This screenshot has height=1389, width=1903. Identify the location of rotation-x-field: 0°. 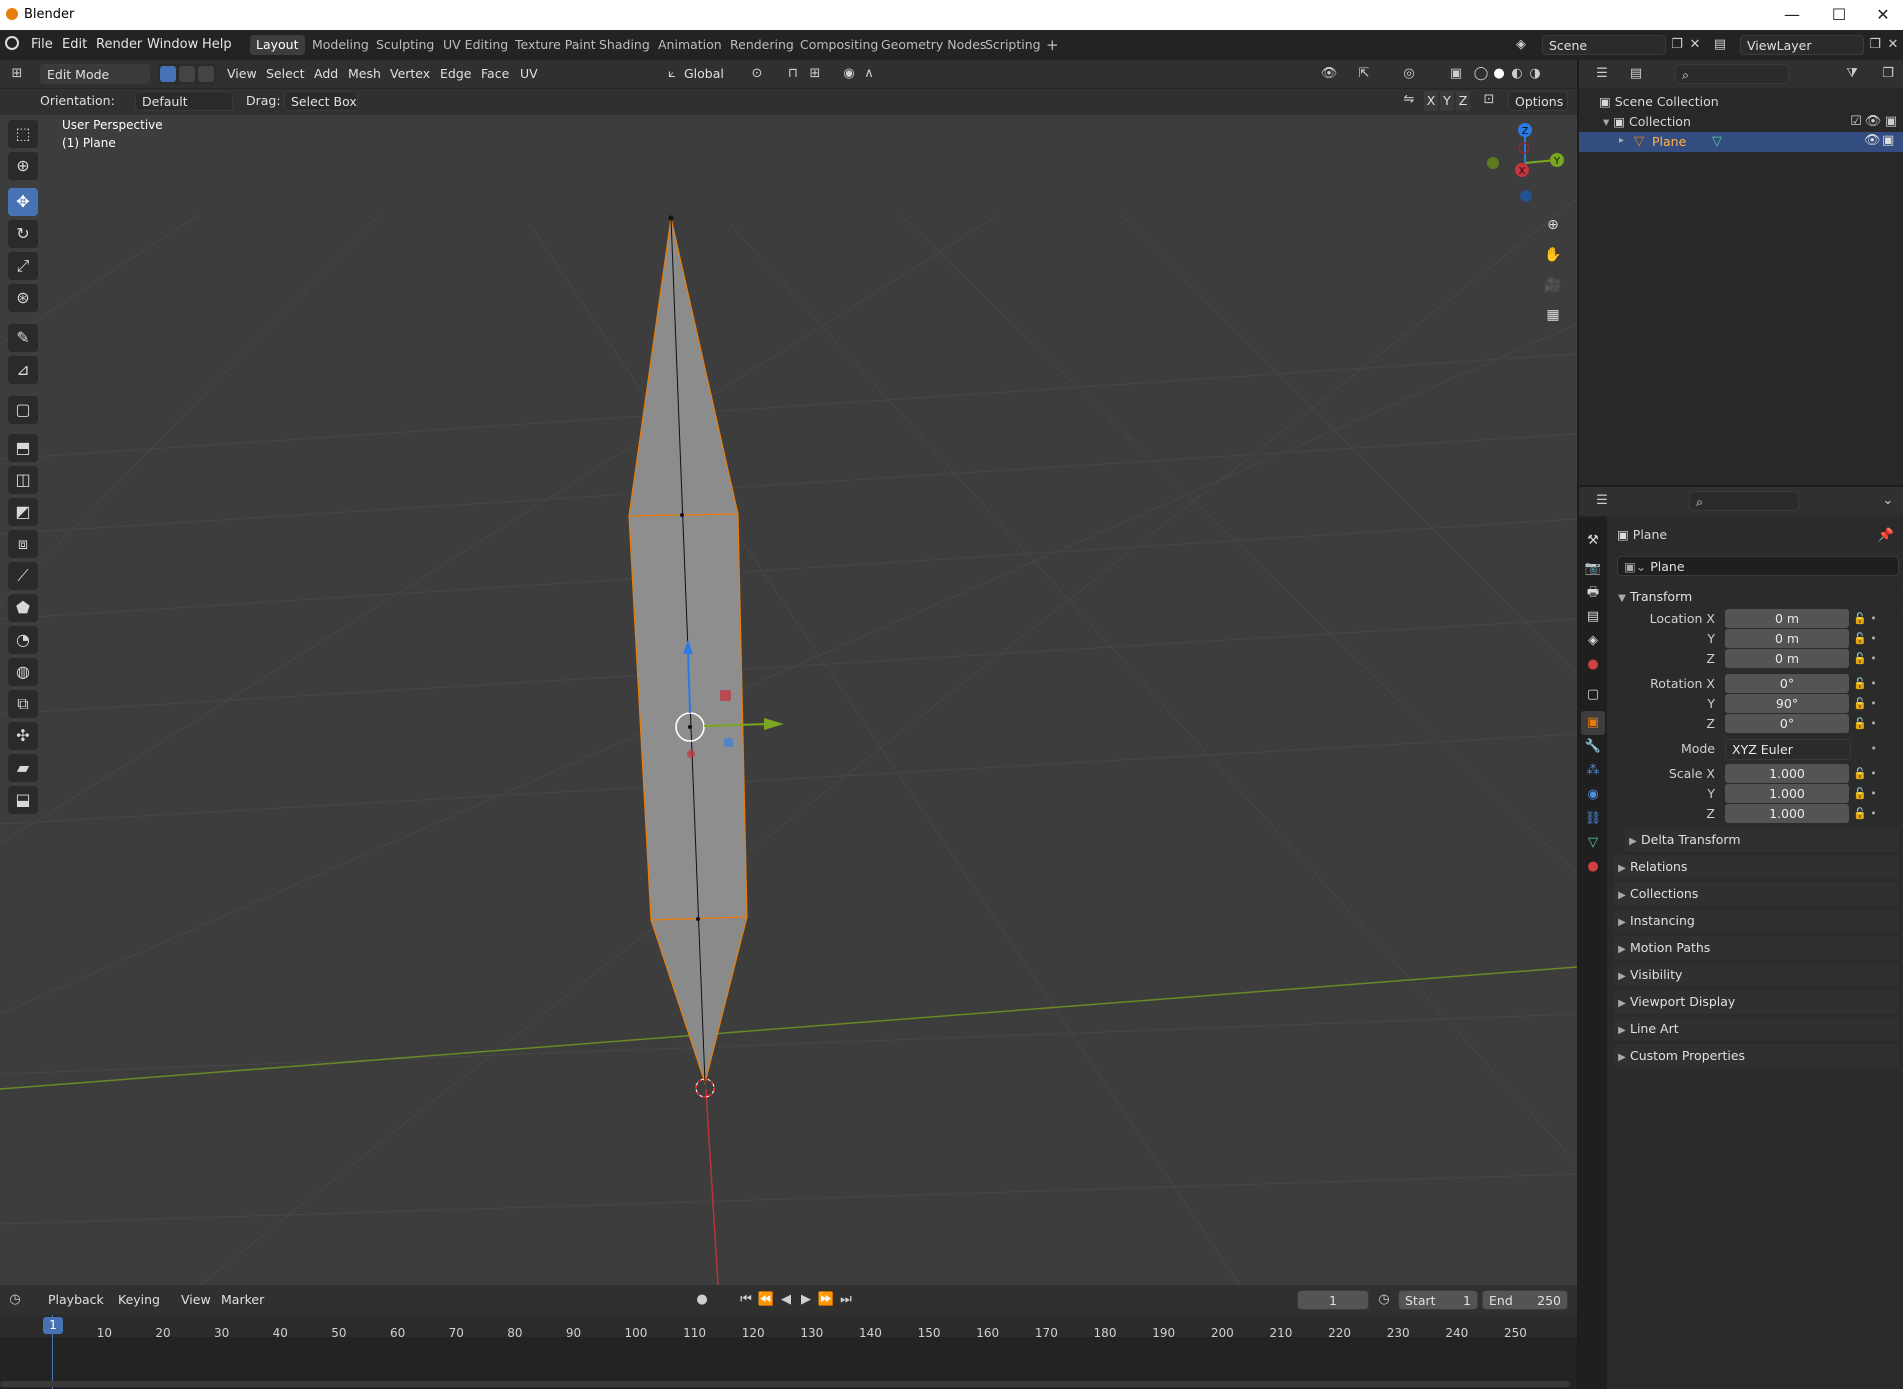
(1787, 683).